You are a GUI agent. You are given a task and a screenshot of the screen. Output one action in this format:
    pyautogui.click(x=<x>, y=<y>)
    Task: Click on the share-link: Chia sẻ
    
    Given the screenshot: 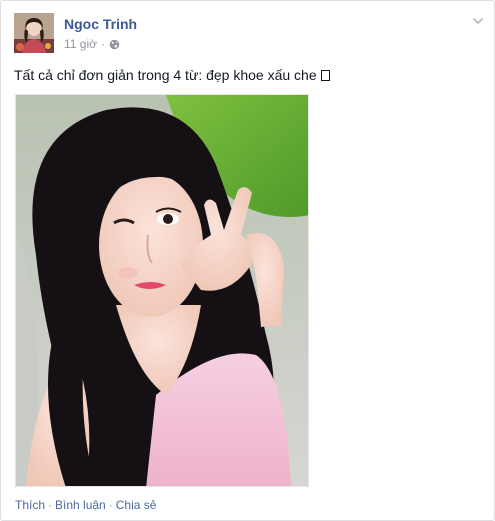 What is the action you would take?
    pyautogui.click(x=136, y=505)
    